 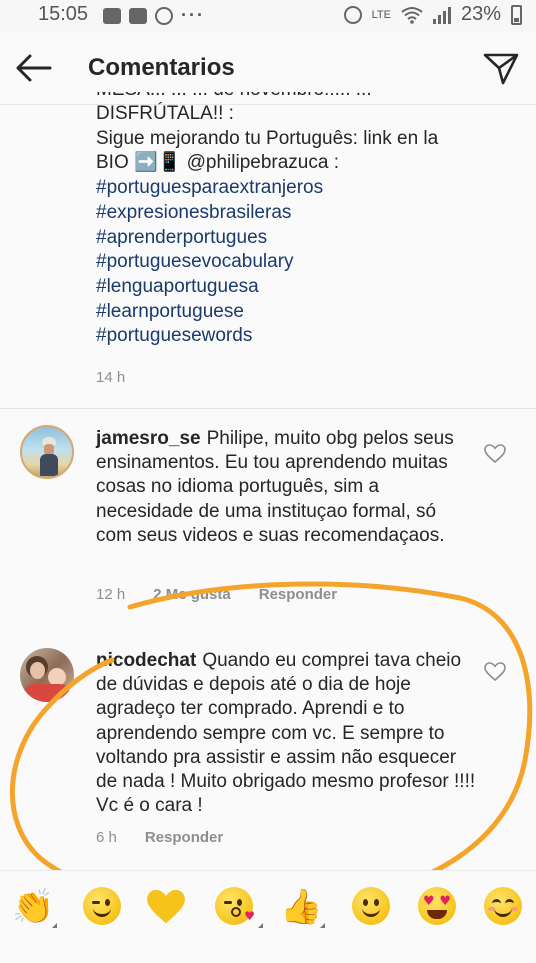 What do you see at coordinates (301, 213) in the screenshot?
I see `hashtag-link: #expresionesbrasileras` at bounding box center [301, 213].